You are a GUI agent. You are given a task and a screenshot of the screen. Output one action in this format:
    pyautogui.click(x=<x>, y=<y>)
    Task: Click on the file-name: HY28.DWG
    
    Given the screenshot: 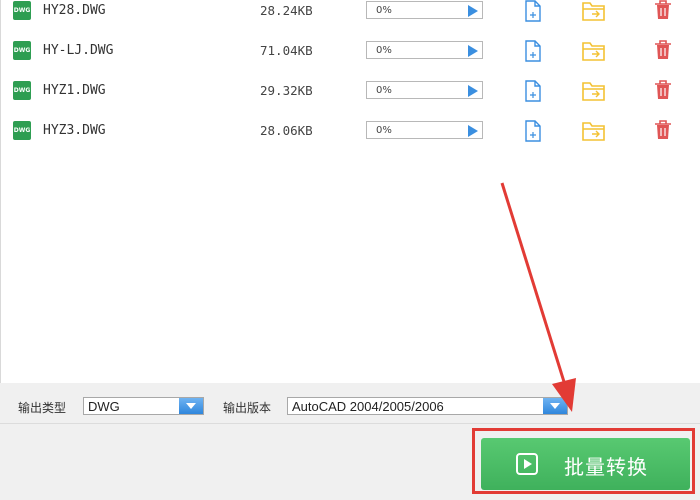 What is the action you would take?
    pyautogui.click(x=74, y=10)
    